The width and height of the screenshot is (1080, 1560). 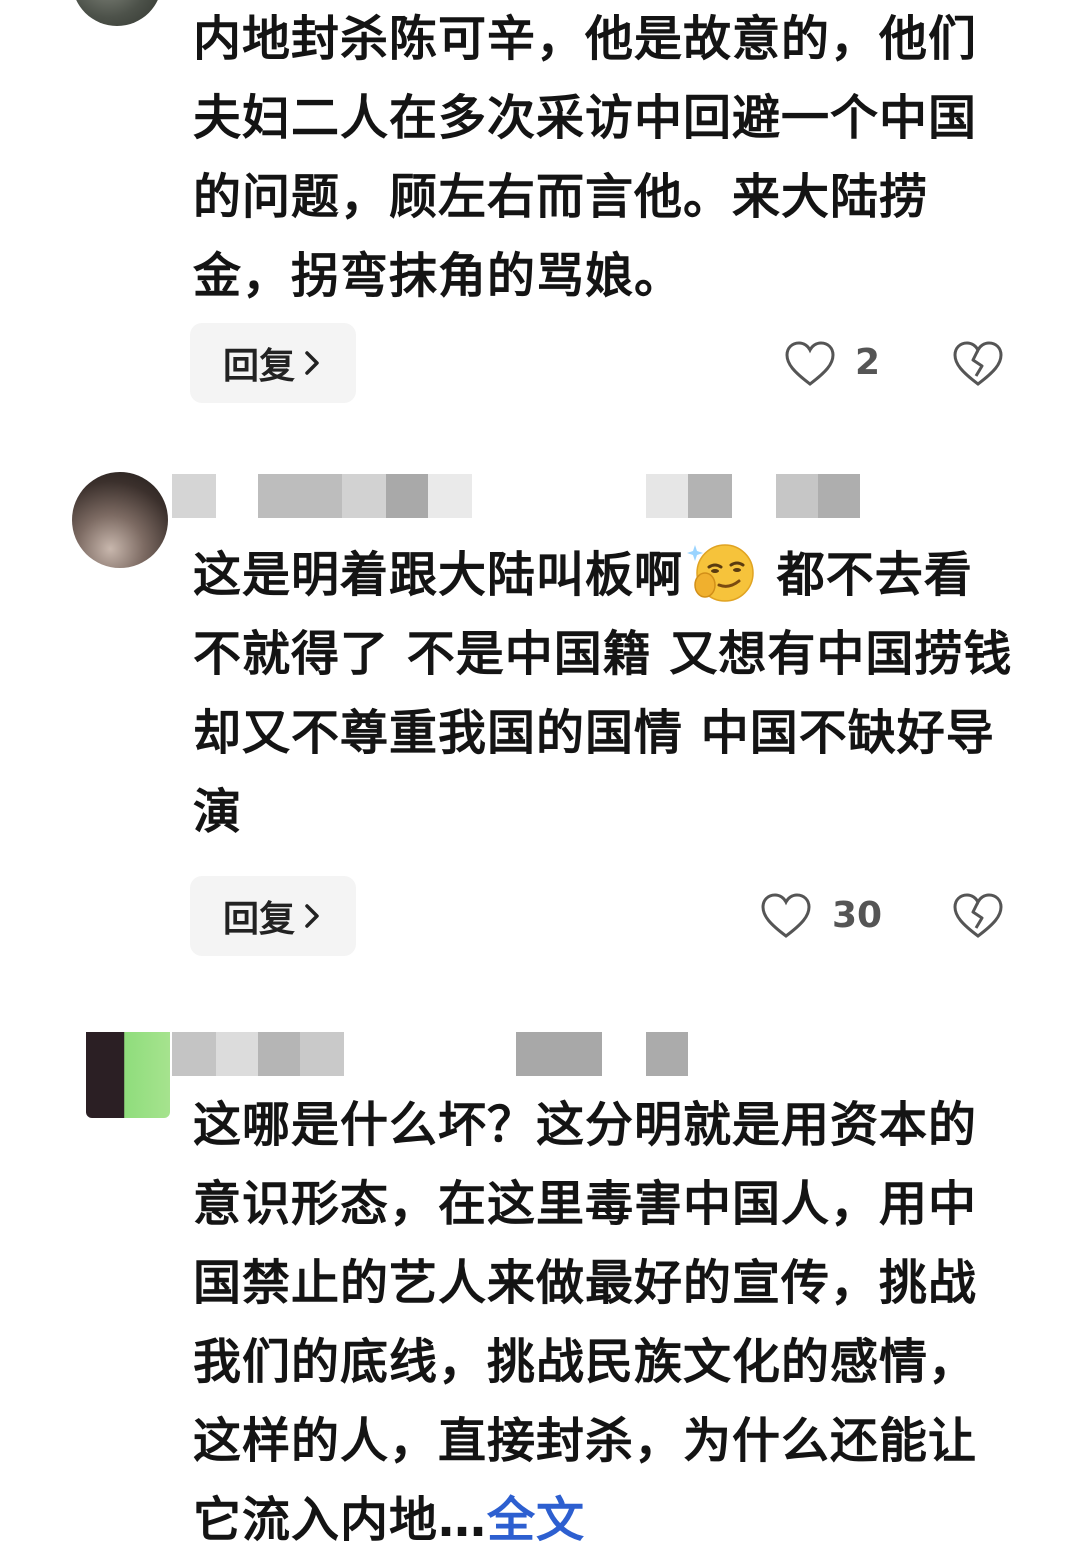 What do you see at coordinates (536, 1520) in the screenshot?
I see `read-more-link: 全文` at bounding box center [536, 1520].